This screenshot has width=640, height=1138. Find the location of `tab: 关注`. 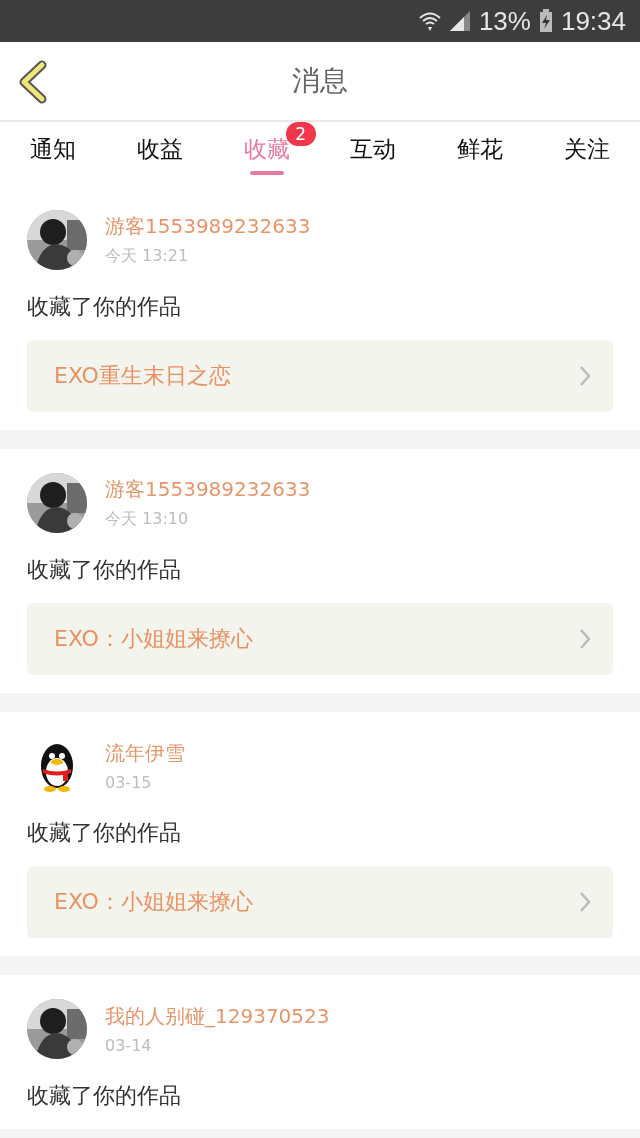

tab: 关注 is located at coordinates (586, 154).